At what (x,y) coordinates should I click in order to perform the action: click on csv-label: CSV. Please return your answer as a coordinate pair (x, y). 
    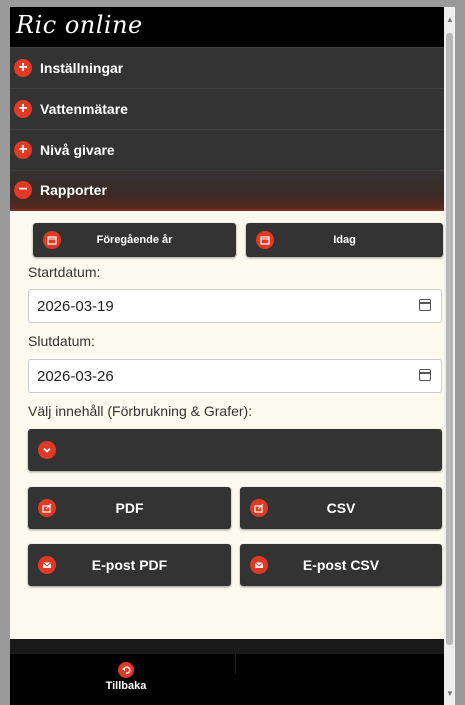
    Looking at the image, I should click on (341, 508).